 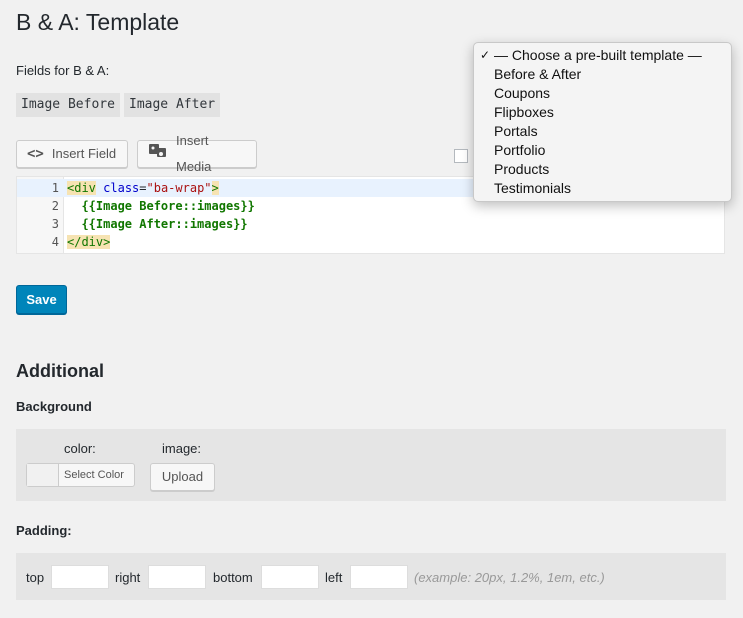 I want to click on tag-close: </div>, so click(x=89, y=242).